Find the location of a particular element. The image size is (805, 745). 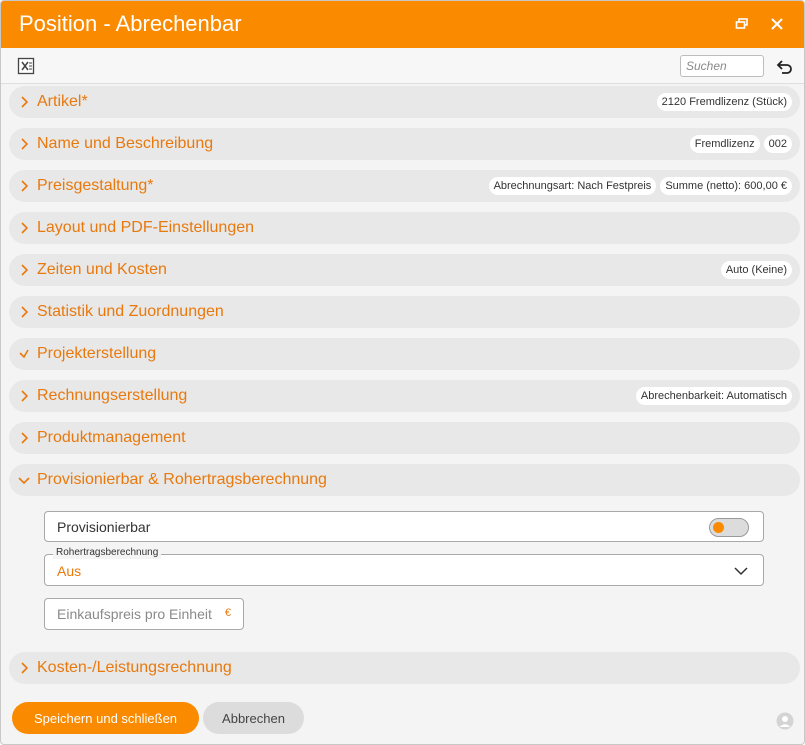

user-icon is located at coordinates (785, 721).